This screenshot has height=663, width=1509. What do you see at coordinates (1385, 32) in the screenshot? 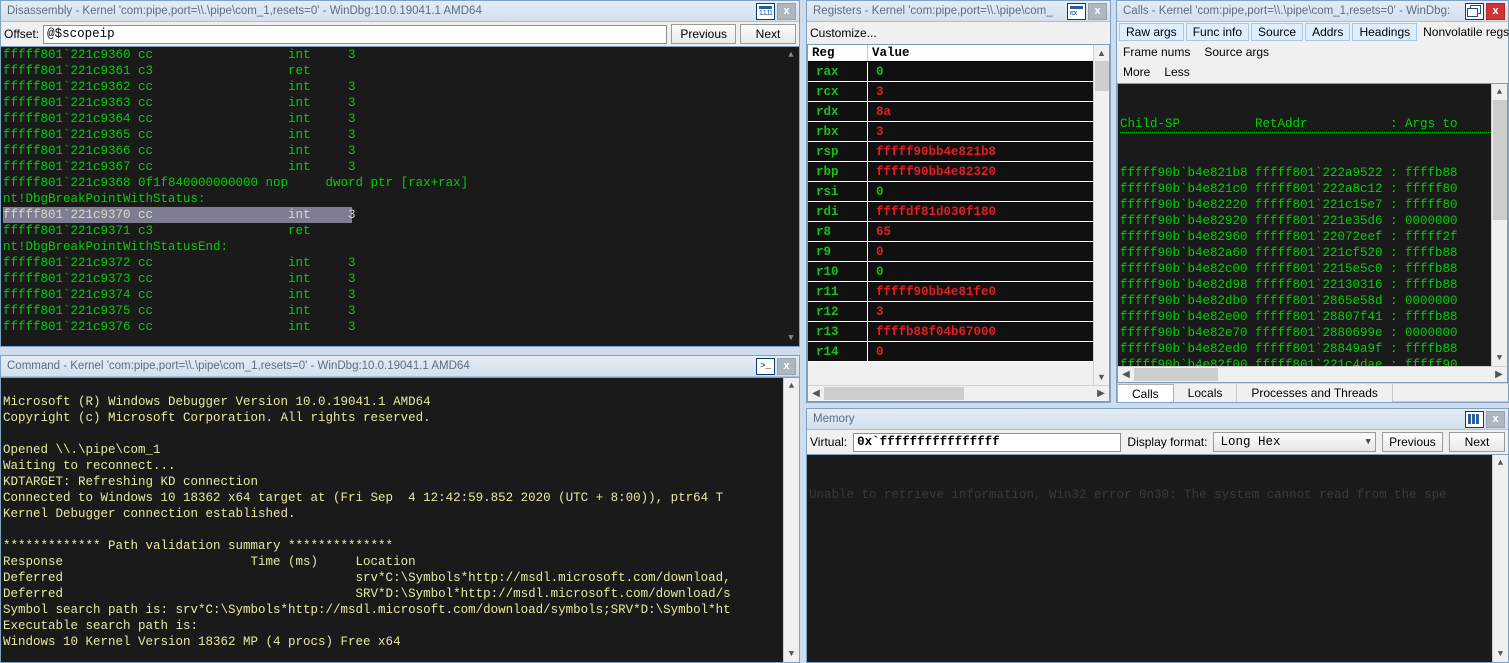
I see `calls-headings-toggle: Headings` at bounding box center [1385, 32].